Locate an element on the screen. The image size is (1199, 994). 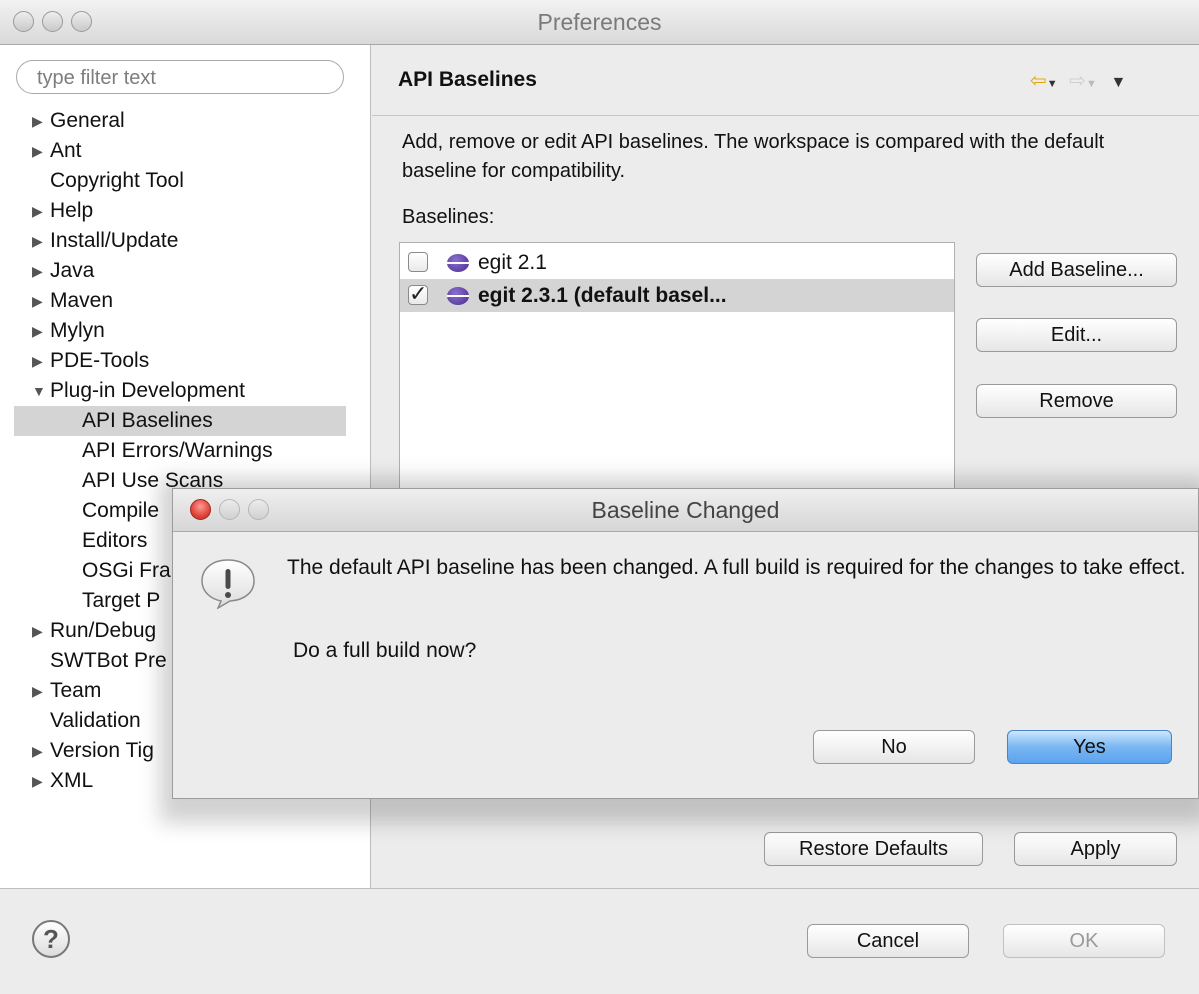
tree-item-api-errors-warnings: API Errors/Warnings is located at coordinates (177, 451).